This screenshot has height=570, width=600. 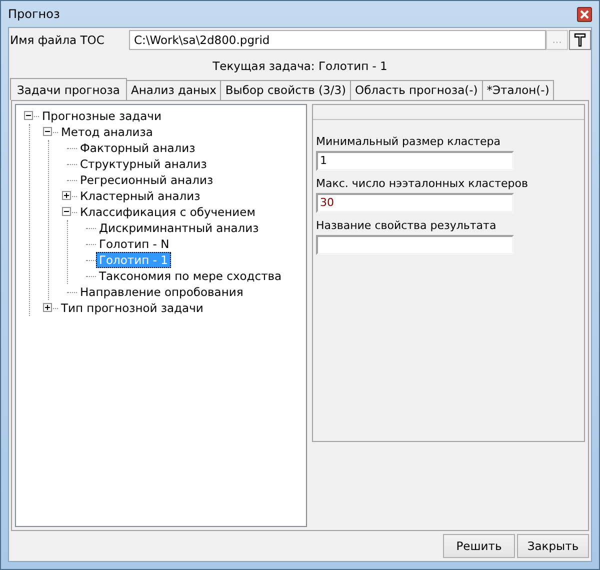 What do you see at coordinates (415, 203) in the screenshot?
I see `input-field: 30` at bounding box center [415, 203].